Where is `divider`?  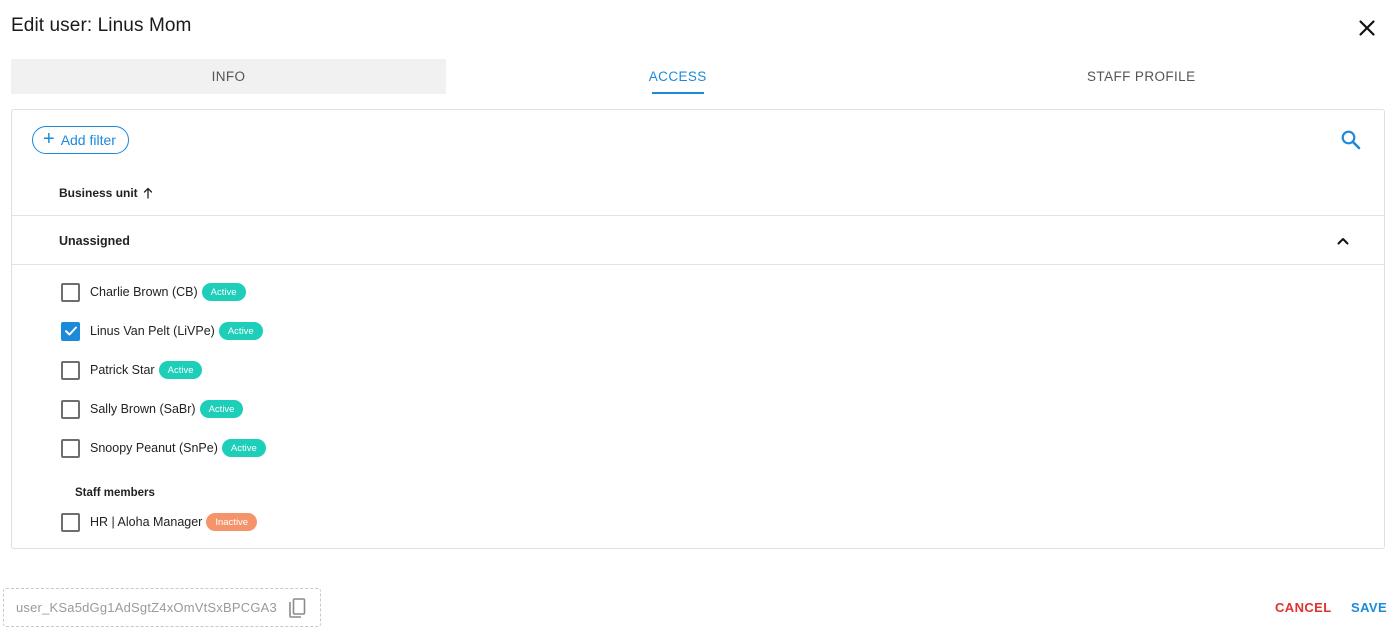
divider is located at coordinates (698, 264).